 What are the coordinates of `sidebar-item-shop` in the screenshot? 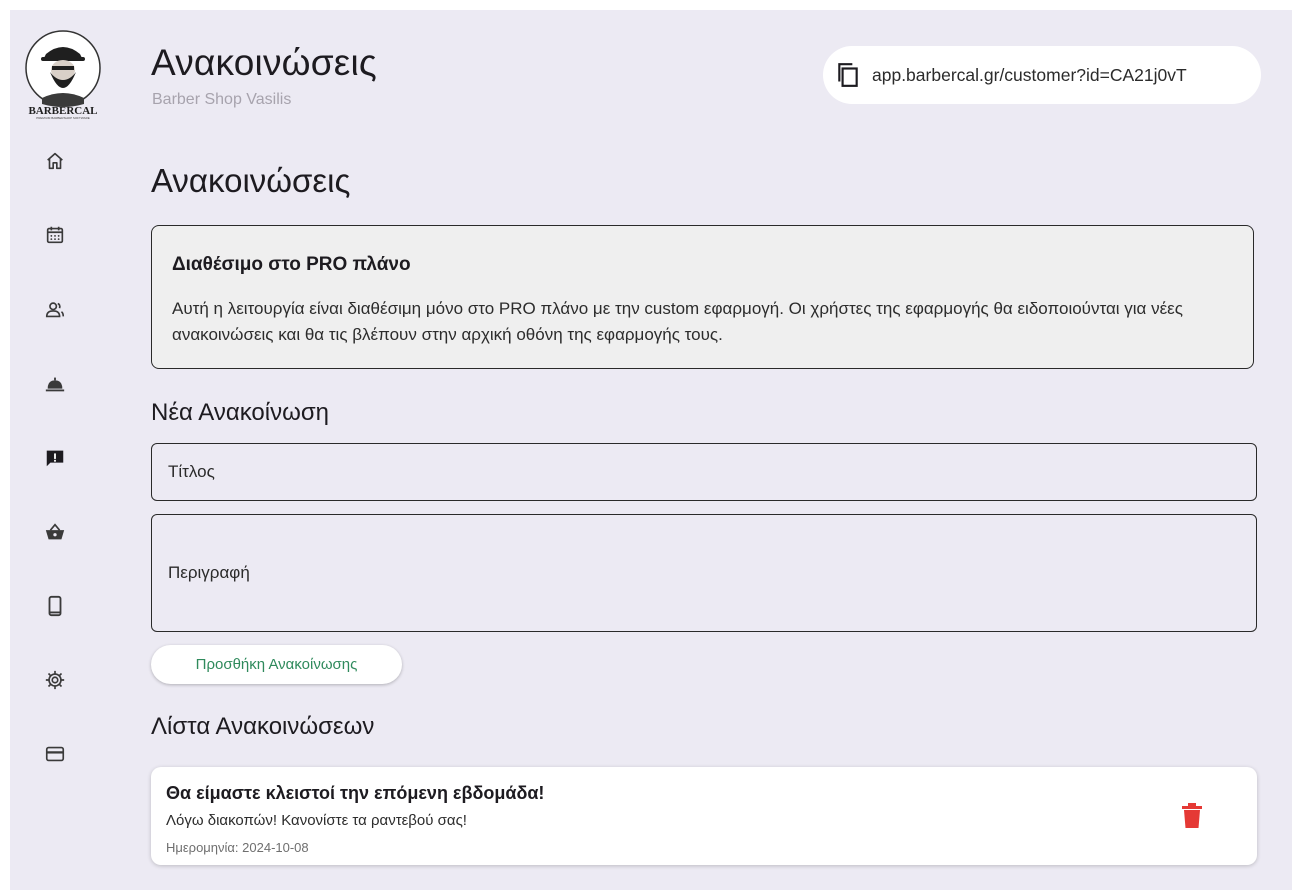 It's located at (55, 532).